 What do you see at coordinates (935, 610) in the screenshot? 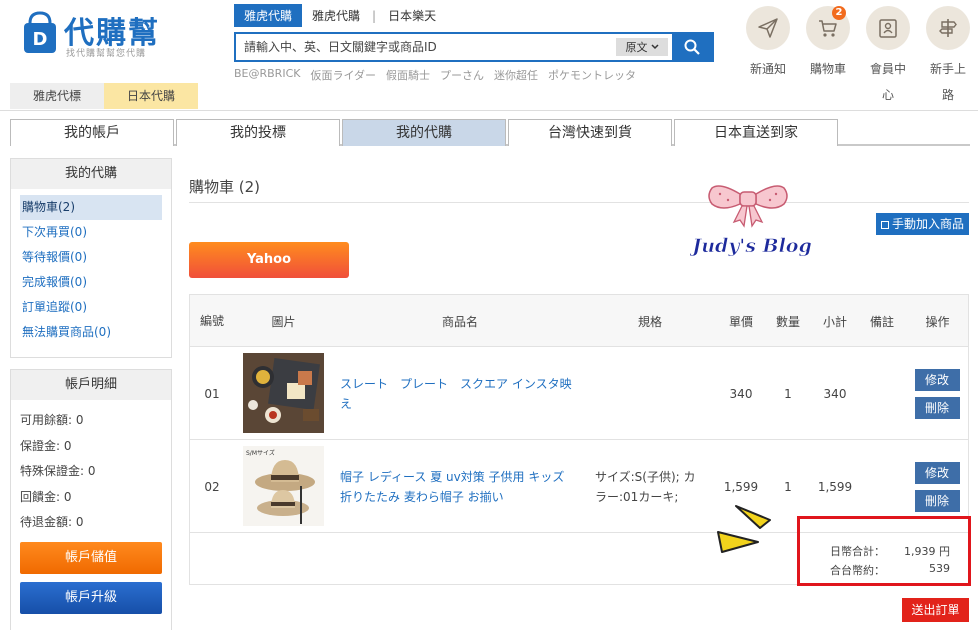
I see `submit-order-button: 送出訂單` at bounding box center [935, 610].